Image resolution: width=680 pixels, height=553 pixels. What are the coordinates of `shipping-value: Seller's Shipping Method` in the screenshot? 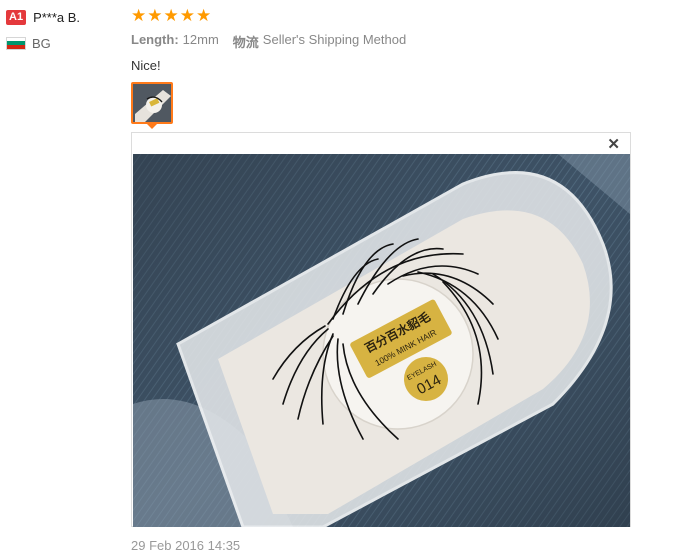 It's located at (334, 39).